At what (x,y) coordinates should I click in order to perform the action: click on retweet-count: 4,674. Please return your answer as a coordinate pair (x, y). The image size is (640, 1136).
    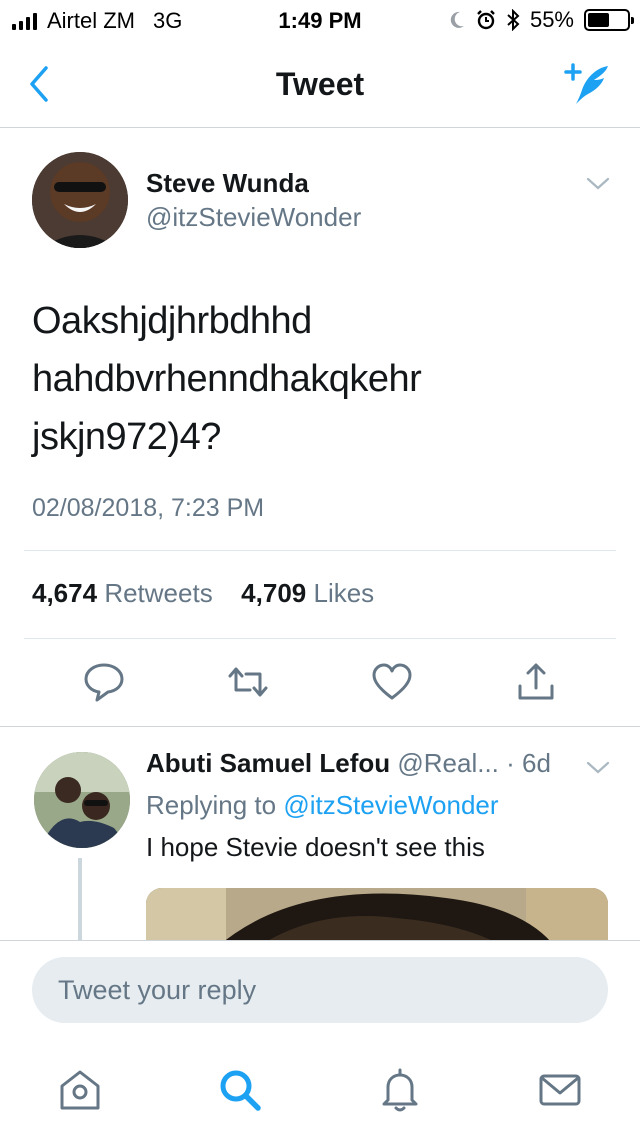
    Looking at the image, I should click on (65, 593).